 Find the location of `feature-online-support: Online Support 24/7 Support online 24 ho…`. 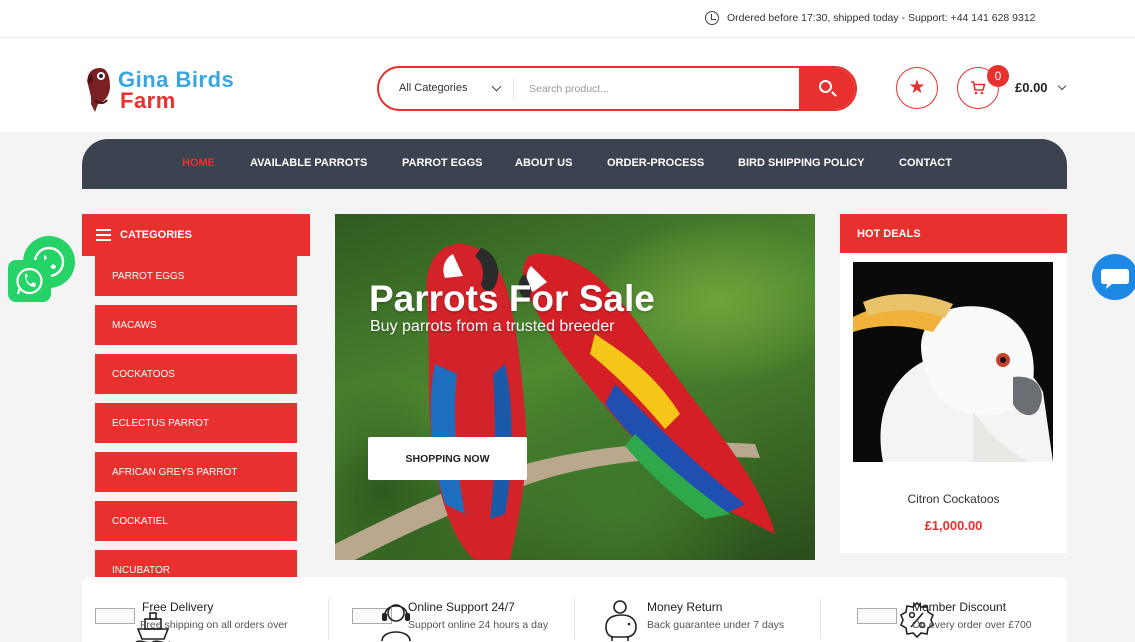

feature-online-support: Online Support 24/7 Support online 24 ho… is located at coordinates (451, 609).